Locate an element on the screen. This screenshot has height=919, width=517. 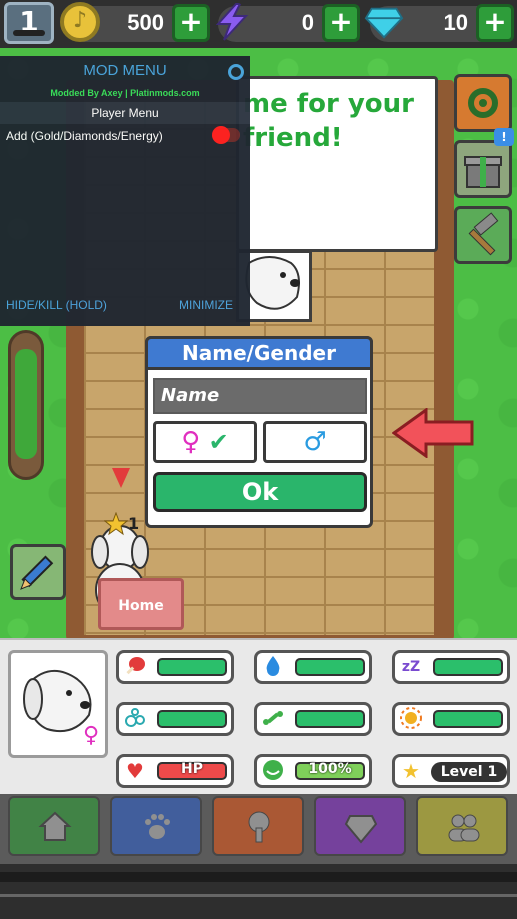
settings-button is located at coordinates (483, 103).